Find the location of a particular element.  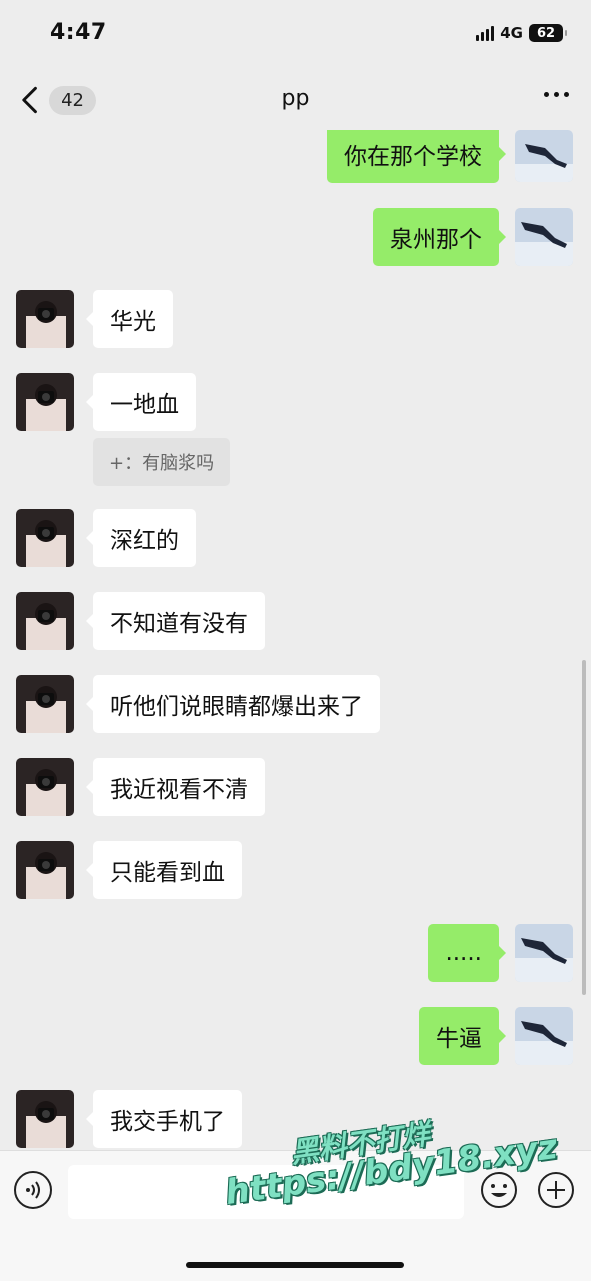

battery-level: 62 is located at coordinates (546, 33).